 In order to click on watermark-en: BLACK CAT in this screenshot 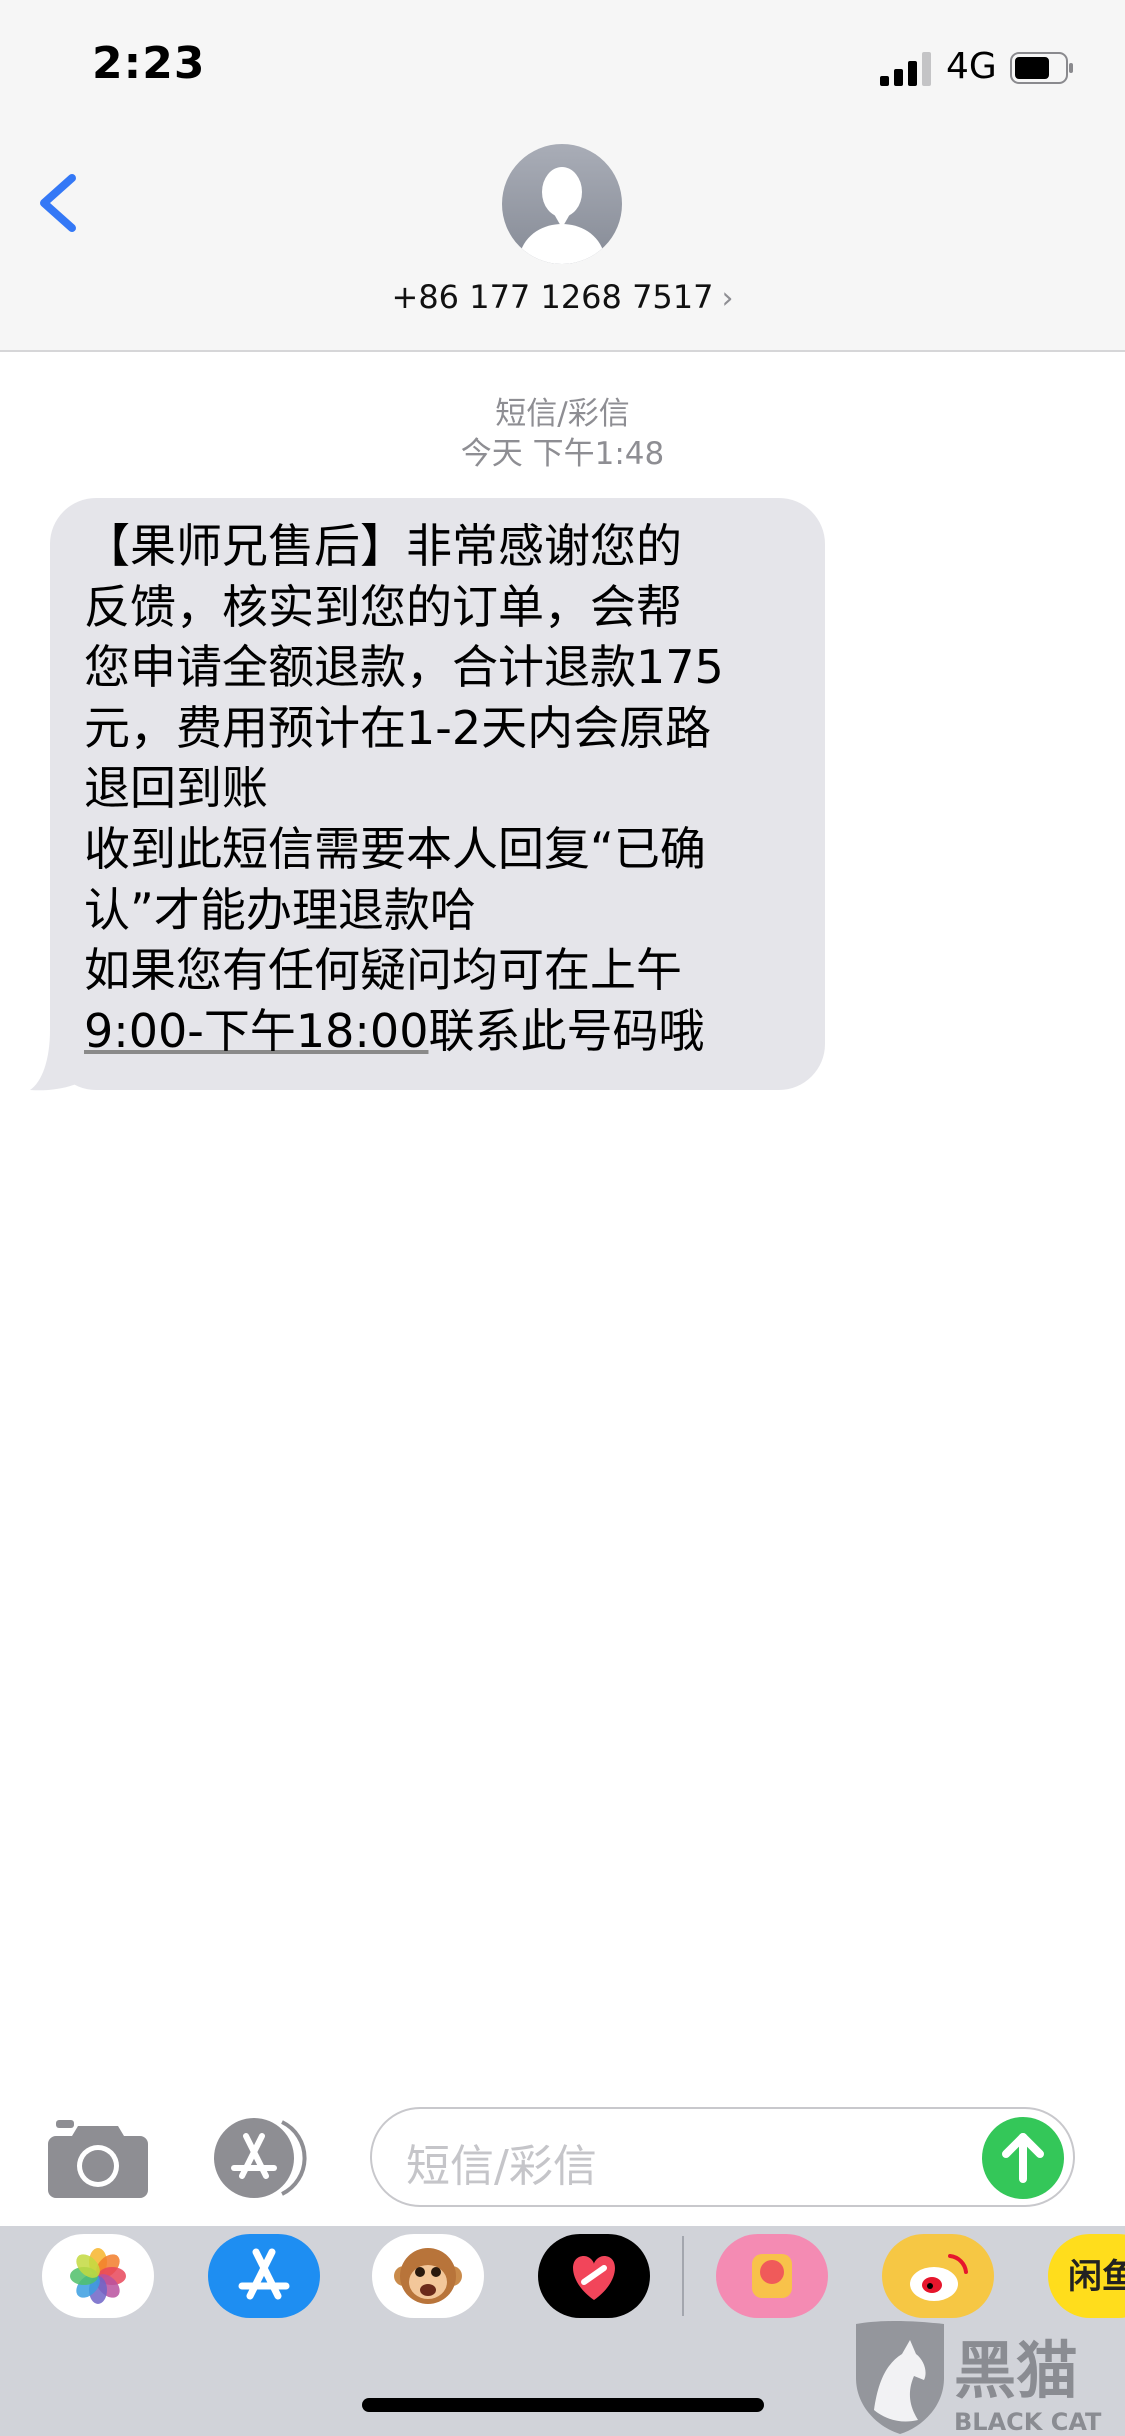, I will do `click(1028, 2422)`.